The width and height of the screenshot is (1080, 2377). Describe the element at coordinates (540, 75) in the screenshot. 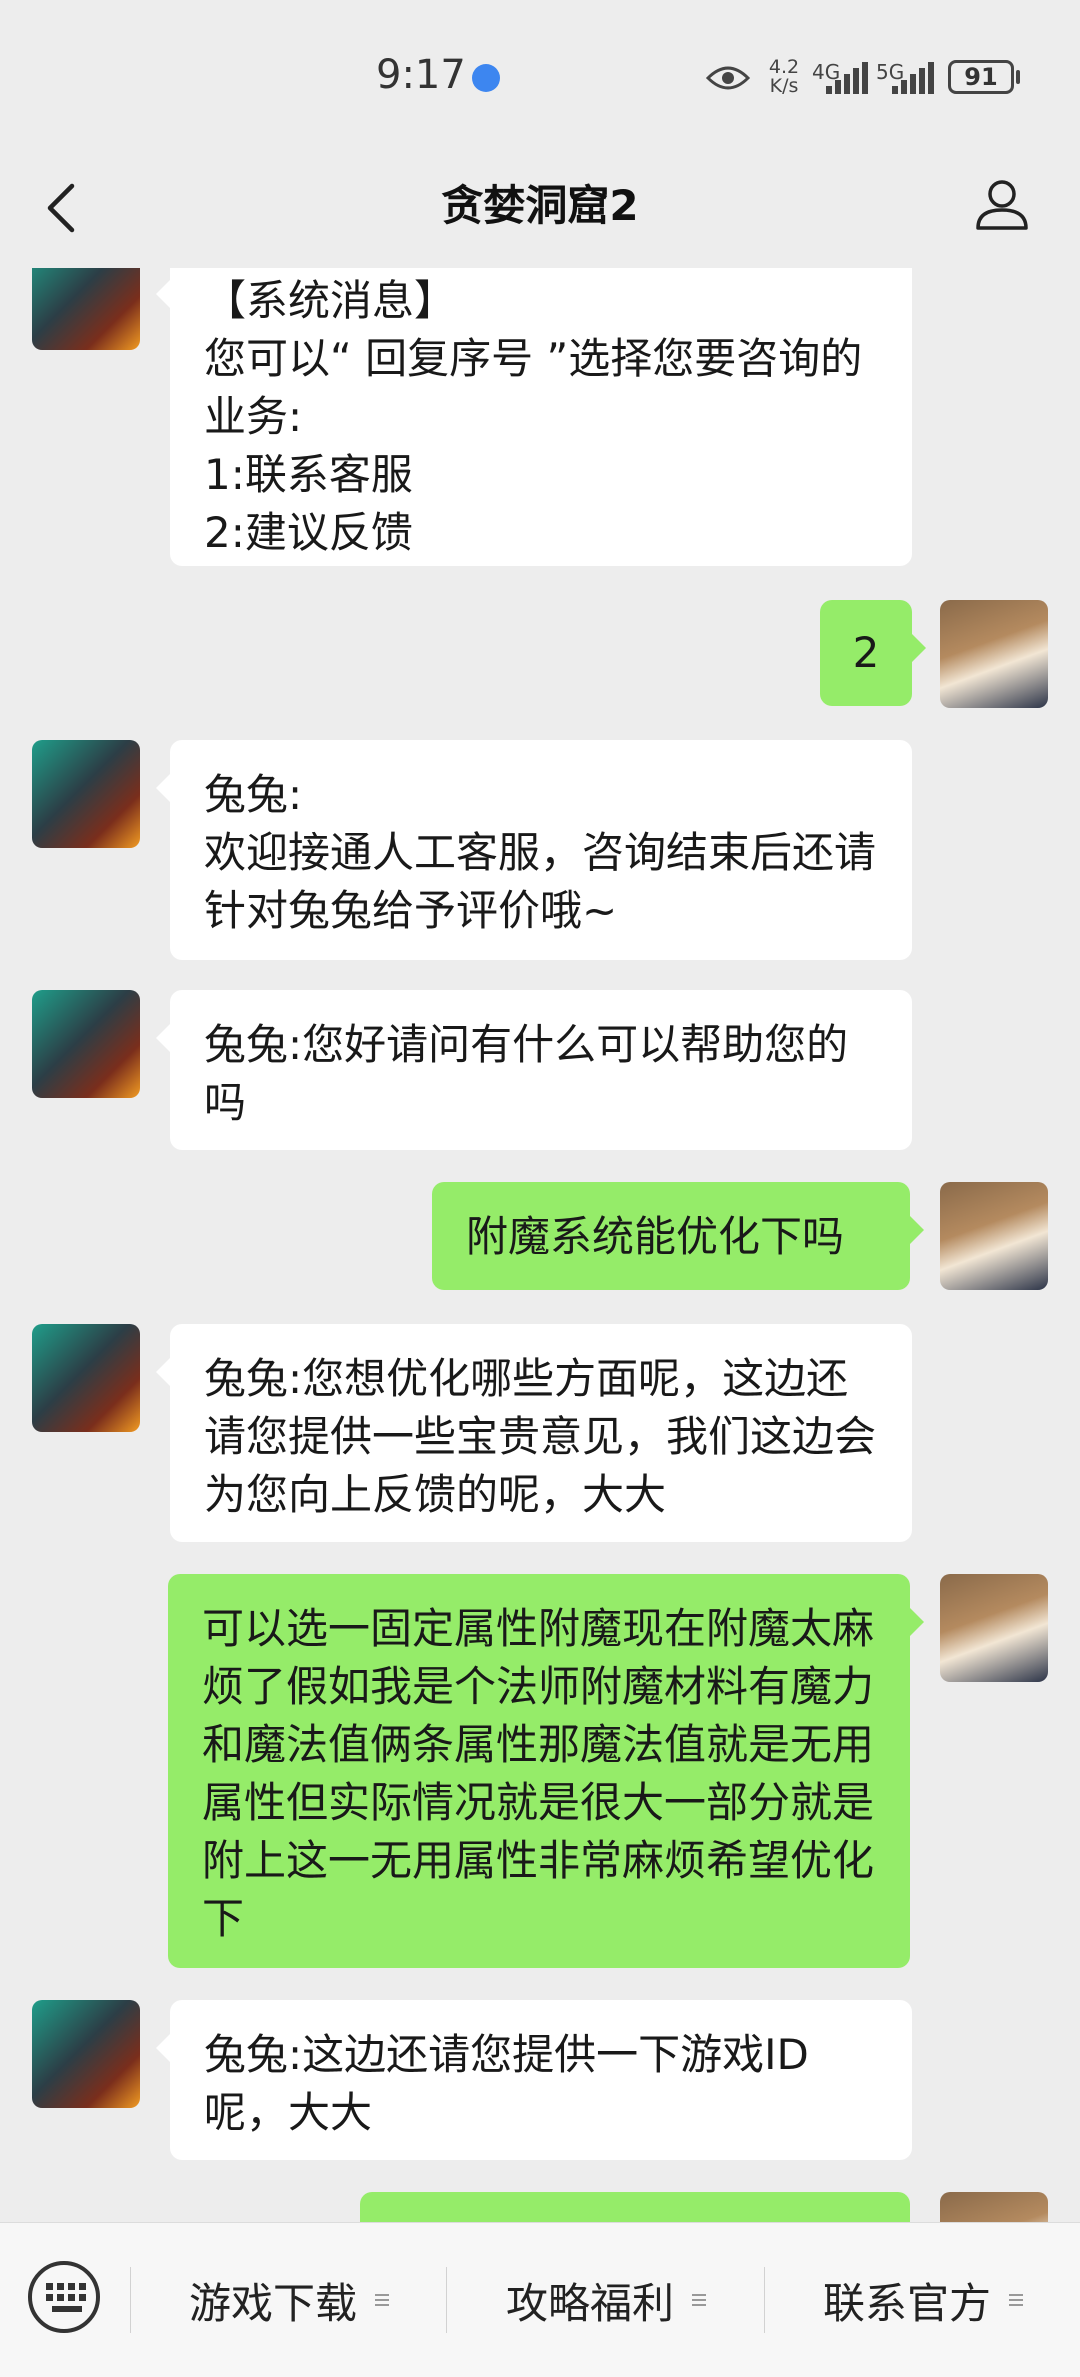

I see `status-bar: 9:17 4.2 K/s 4G 5G 91` at that location.